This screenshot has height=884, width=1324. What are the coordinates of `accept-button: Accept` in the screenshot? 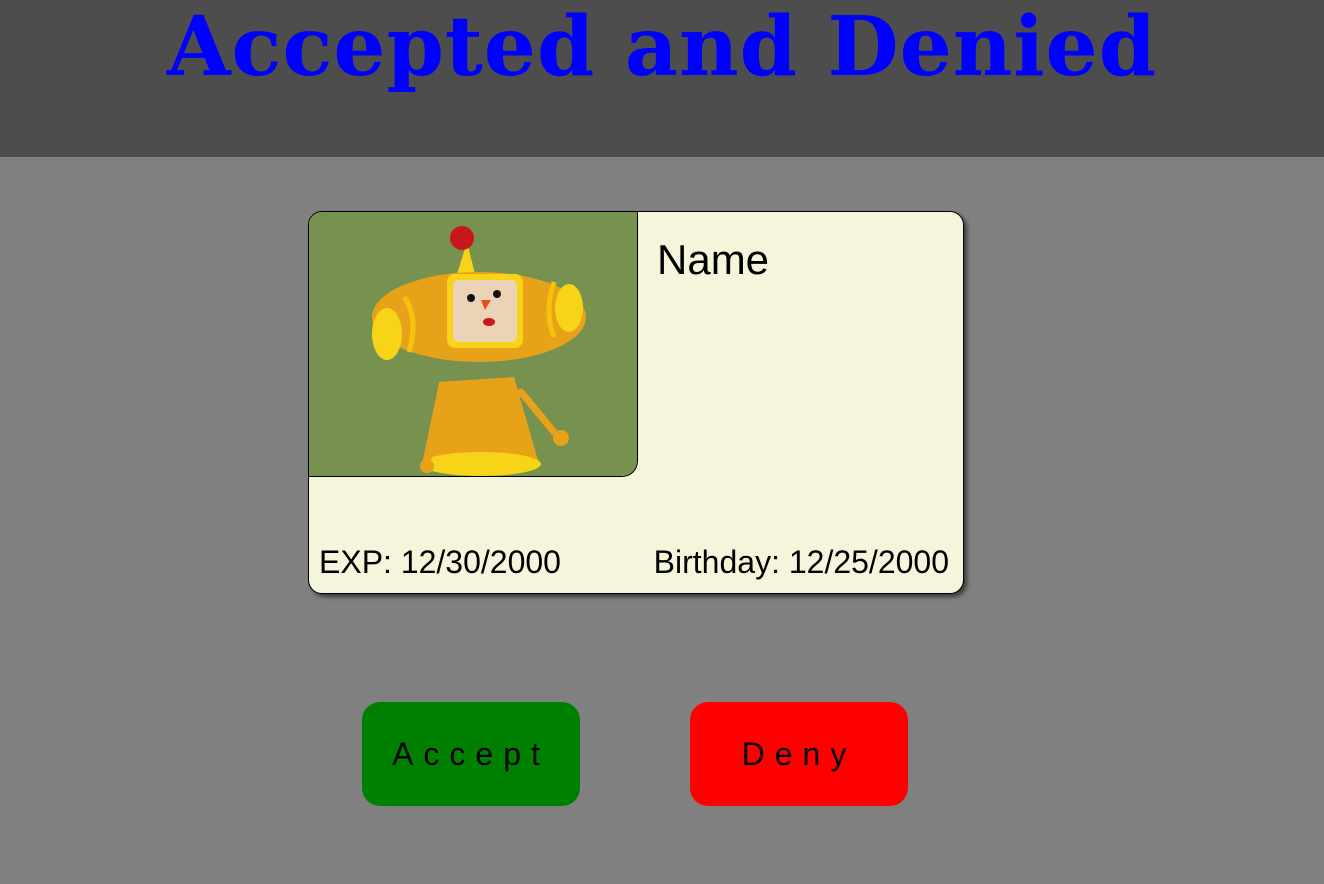 It's located at (471, 754).